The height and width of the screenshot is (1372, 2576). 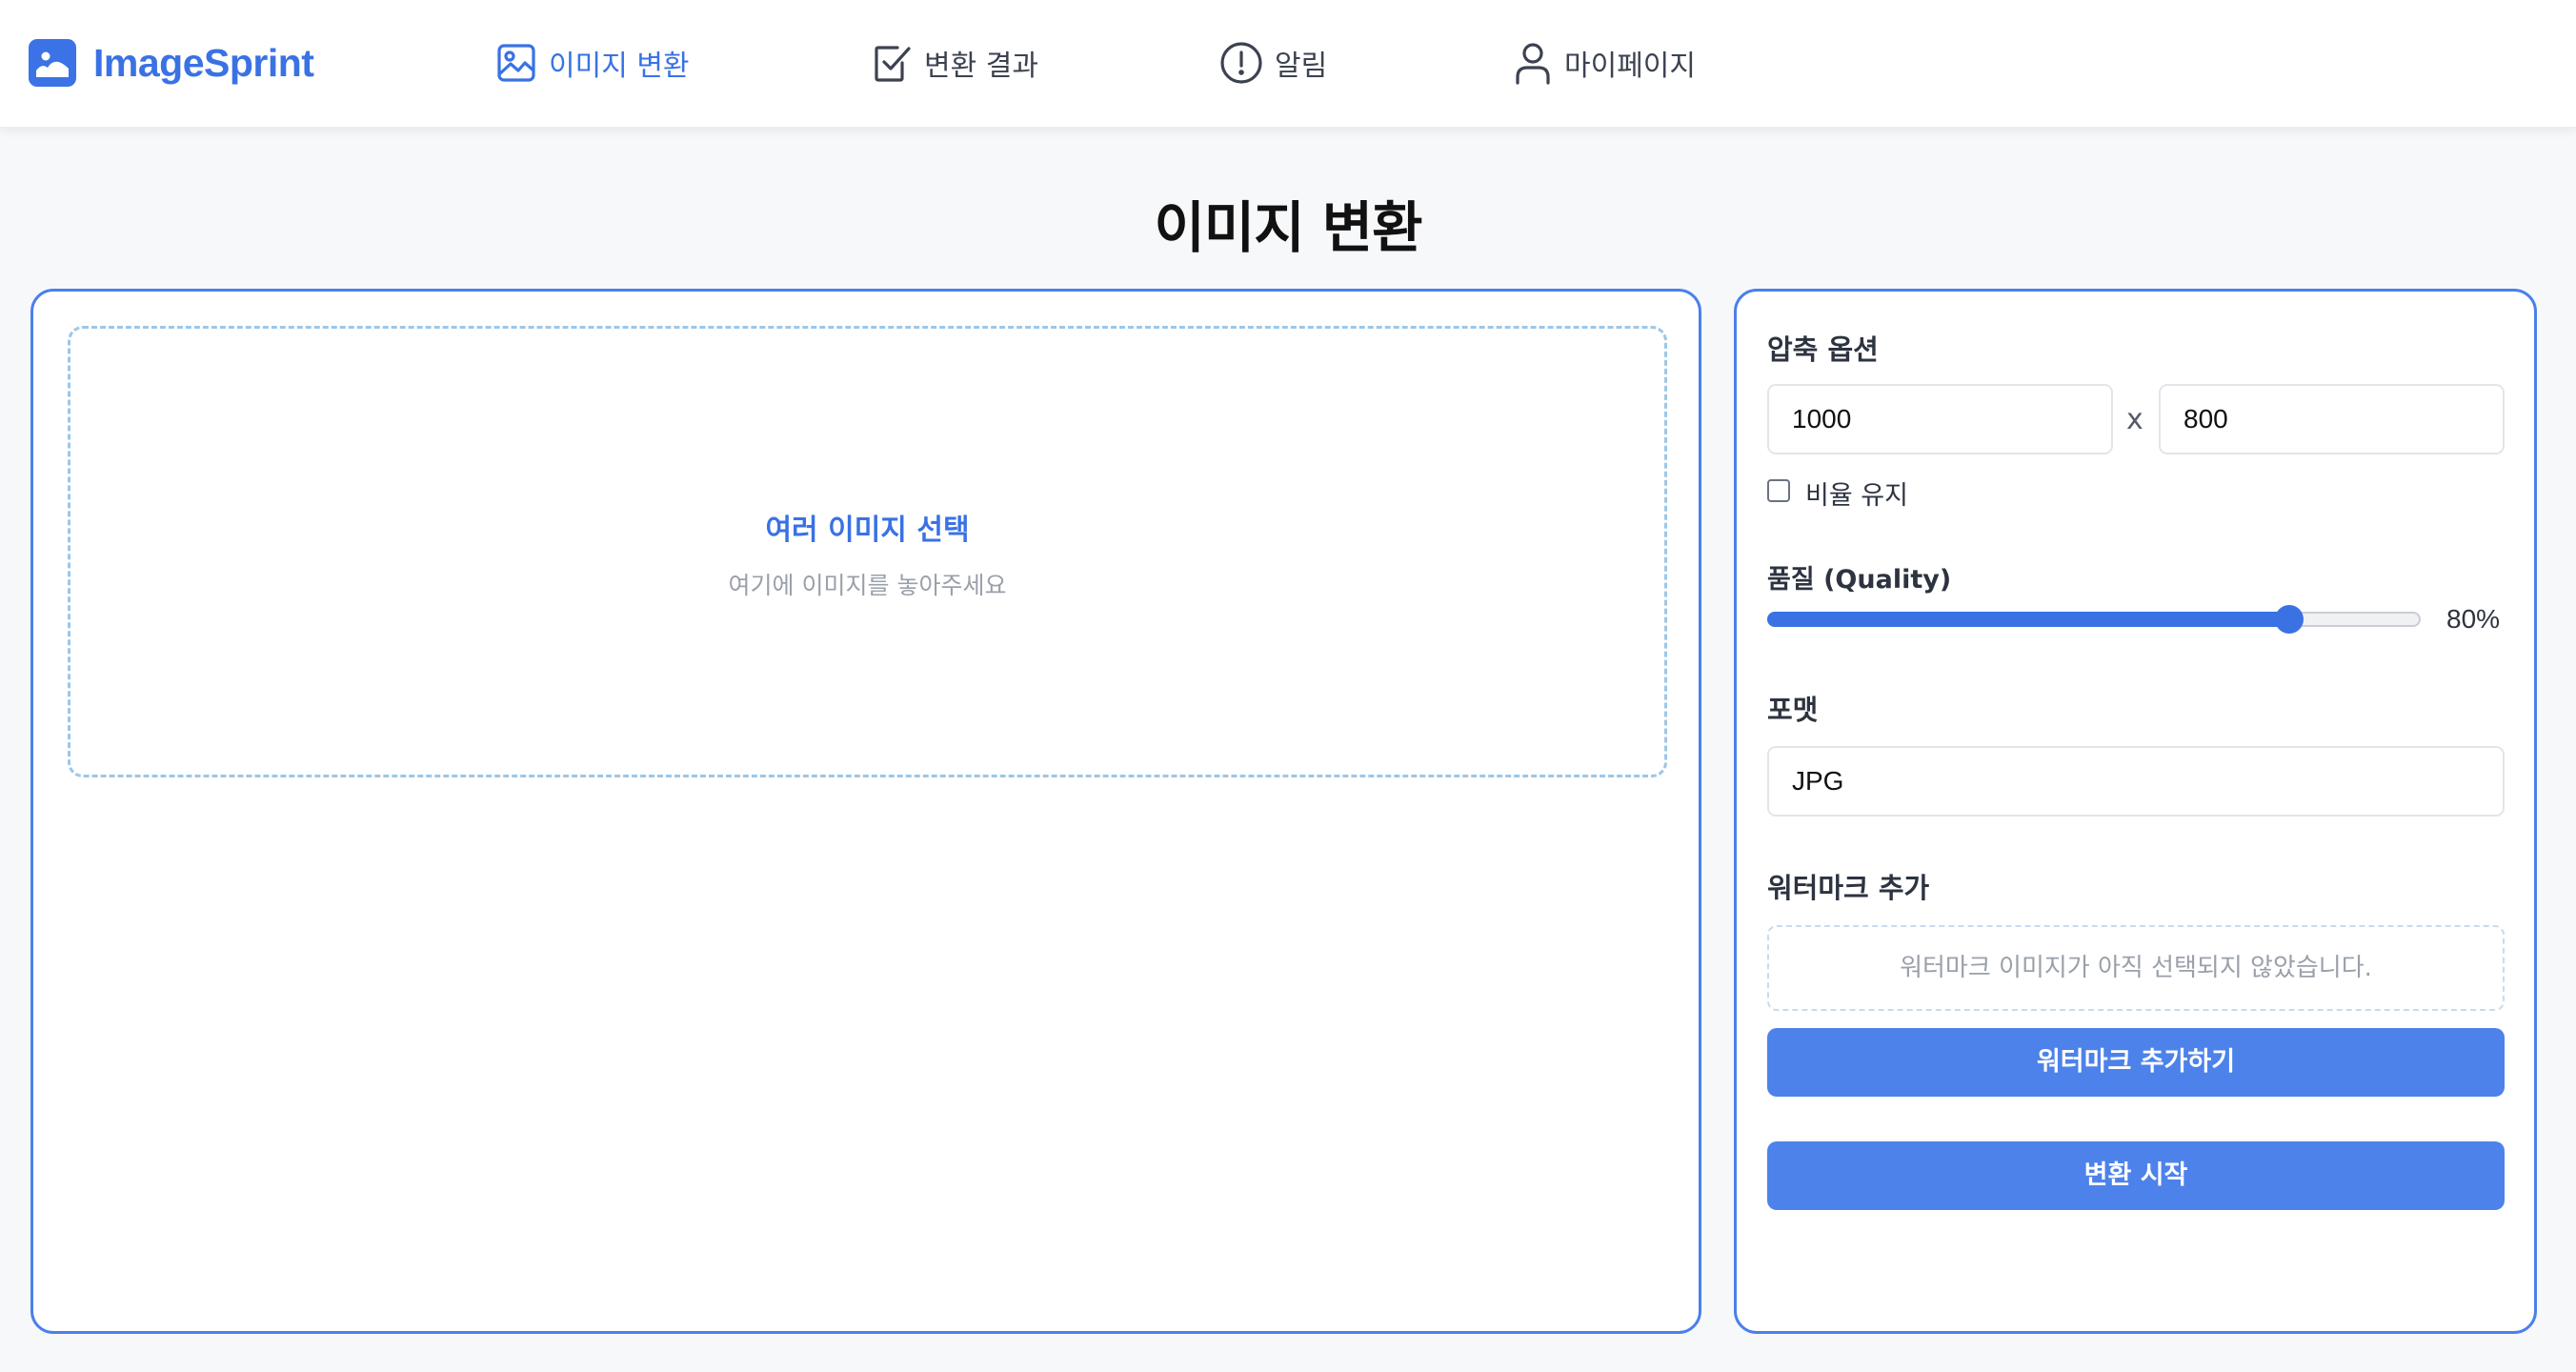 I want to click on format-select: JPG, so click(x=2136, y=781).